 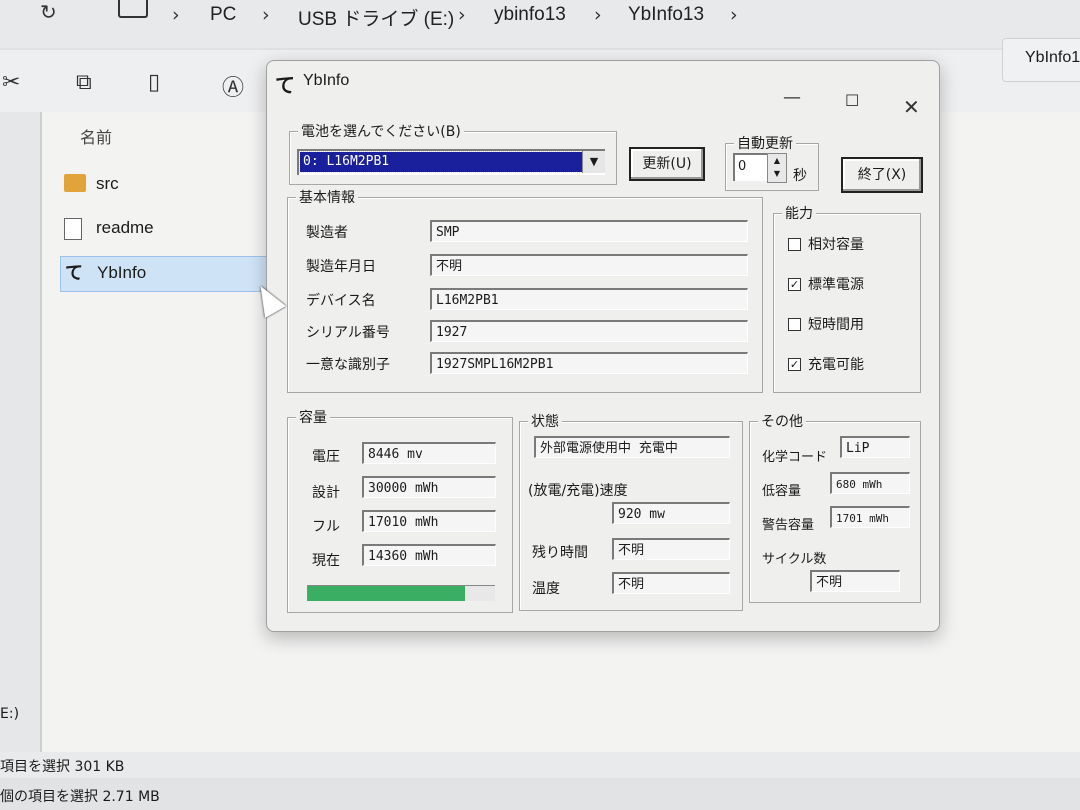 What do you see at coordinates (794, 324) in the screenshot?
I see `checkbox-short-term` at bounding box center [794, 324].